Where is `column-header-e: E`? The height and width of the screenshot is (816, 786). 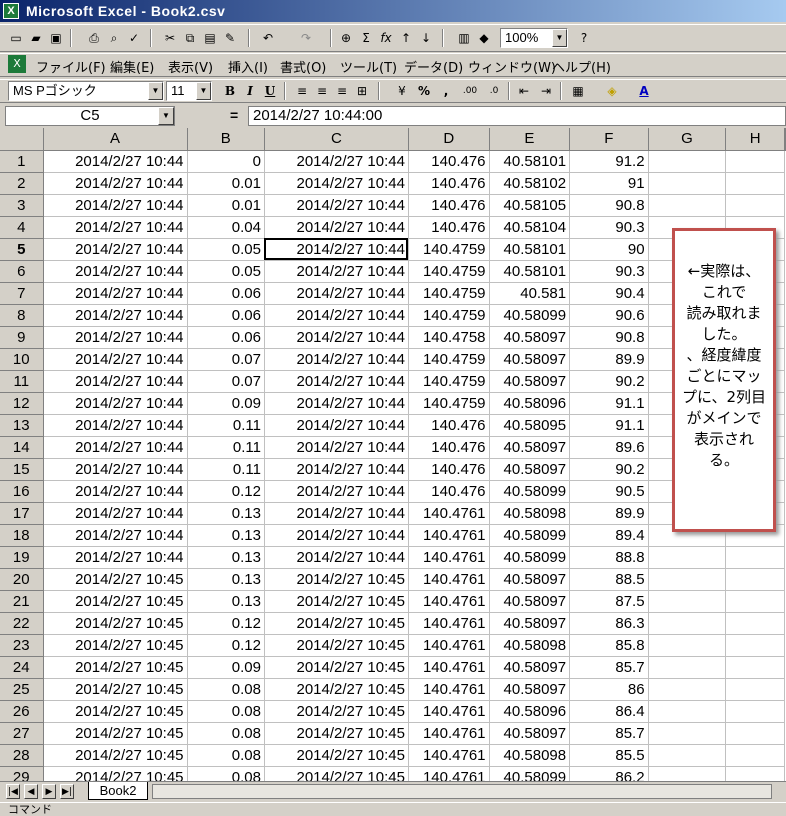 column-header-e: E is located at coordinates (530, 139).